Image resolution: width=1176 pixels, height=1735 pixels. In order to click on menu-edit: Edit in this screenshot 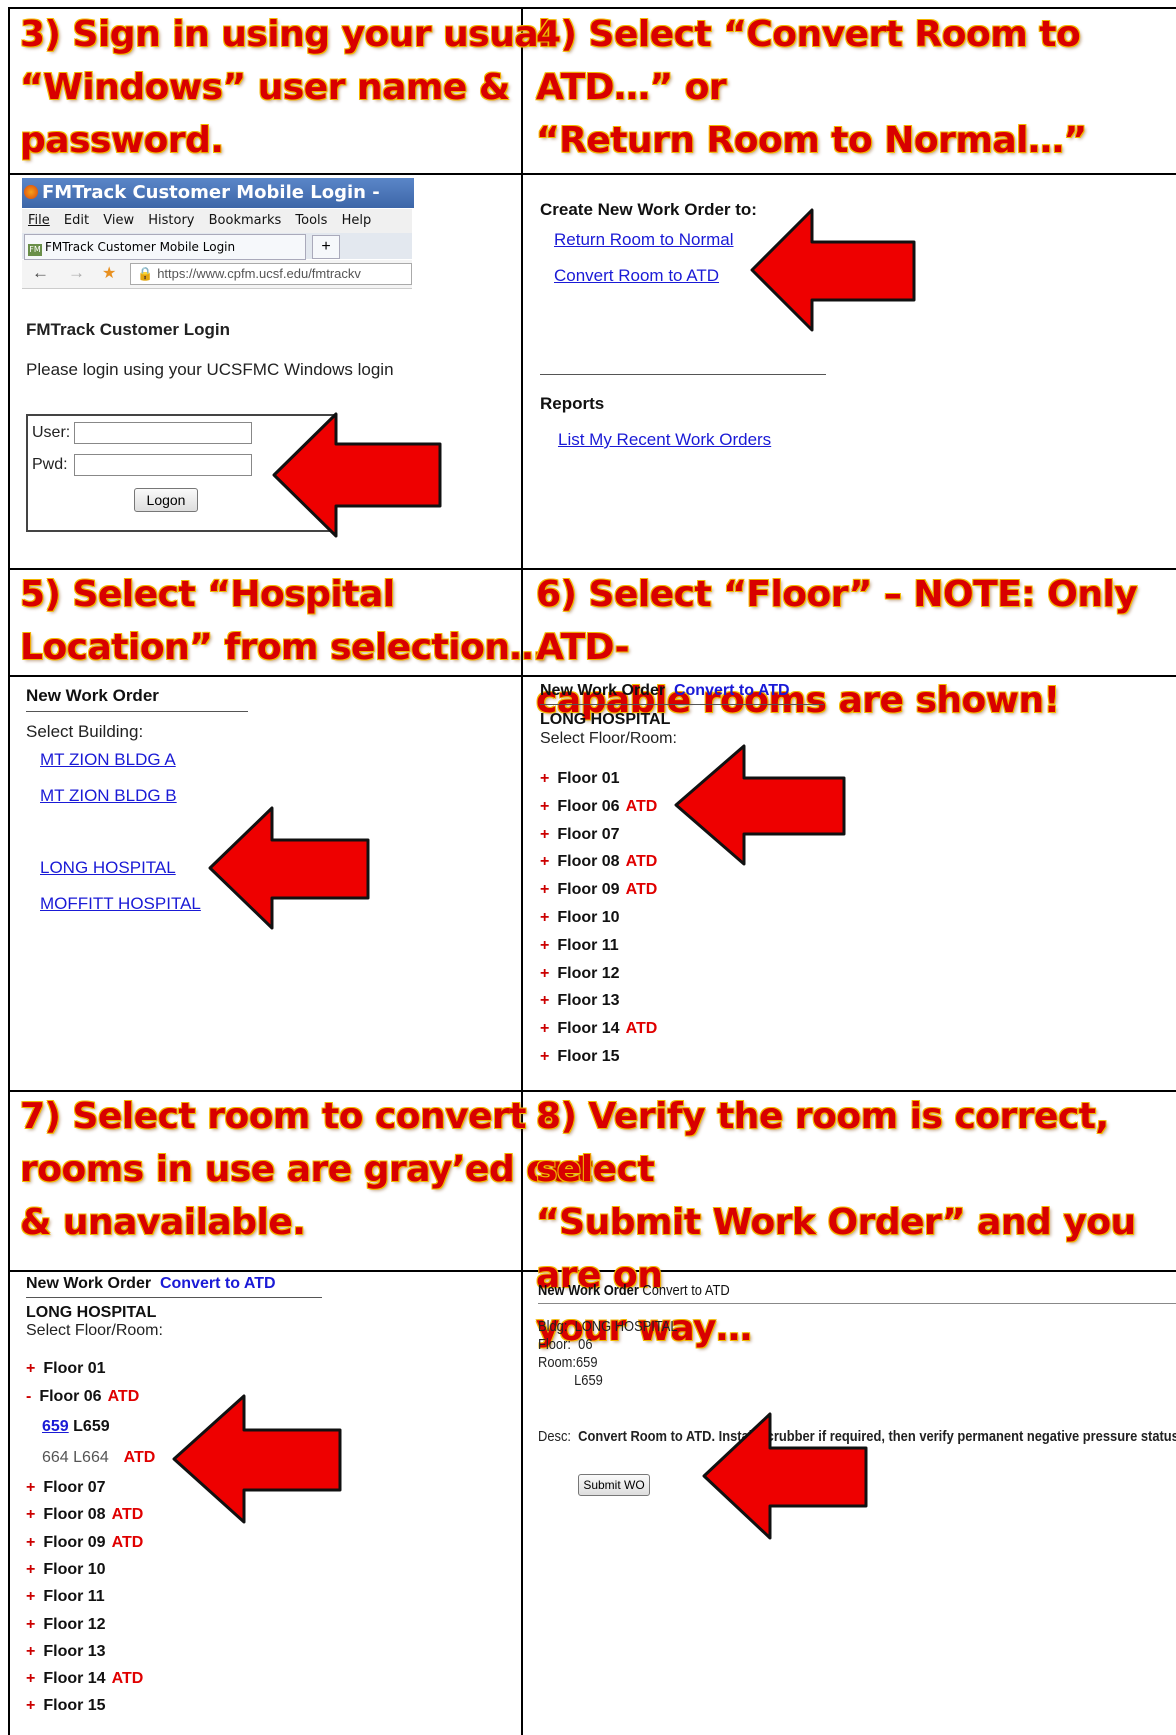, I will do `click(76, 220)`.